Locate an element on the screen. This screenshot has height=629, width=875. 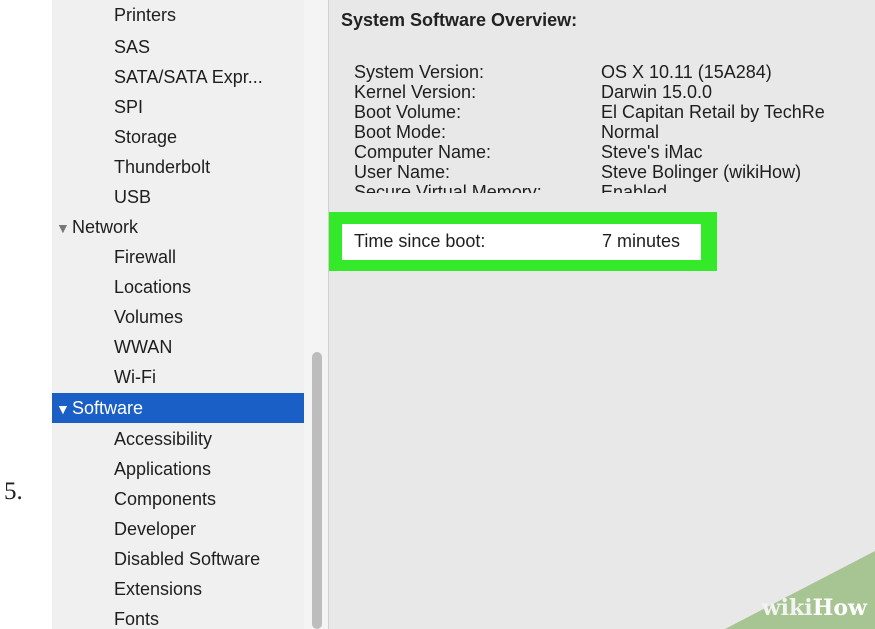
sidebar-item-usb: USB is located at coordinates (132, 197).